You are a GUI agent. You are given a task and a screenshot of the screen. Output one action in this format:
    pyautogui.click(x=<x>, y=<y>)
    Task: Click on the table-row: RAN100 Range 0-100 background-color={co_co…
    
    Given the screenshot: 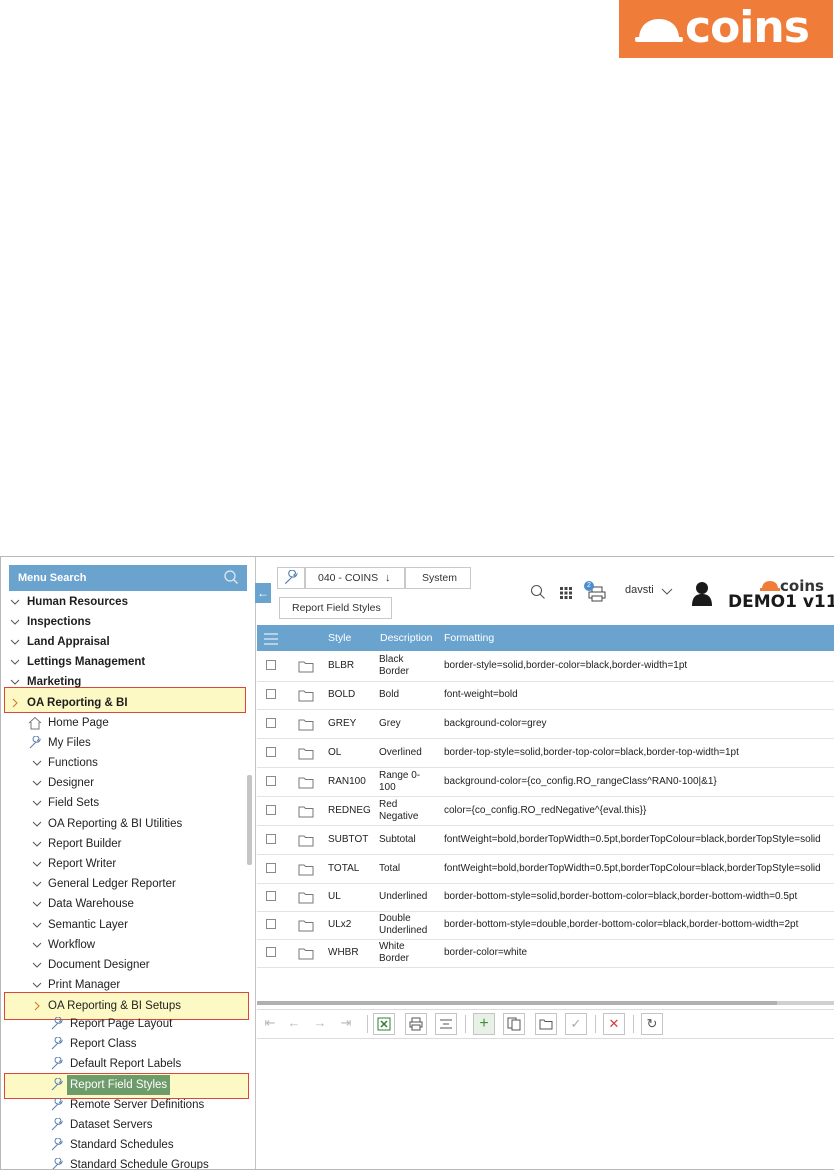 What is the action you would take?
    pyautogui.click(x=545, y=782)
    